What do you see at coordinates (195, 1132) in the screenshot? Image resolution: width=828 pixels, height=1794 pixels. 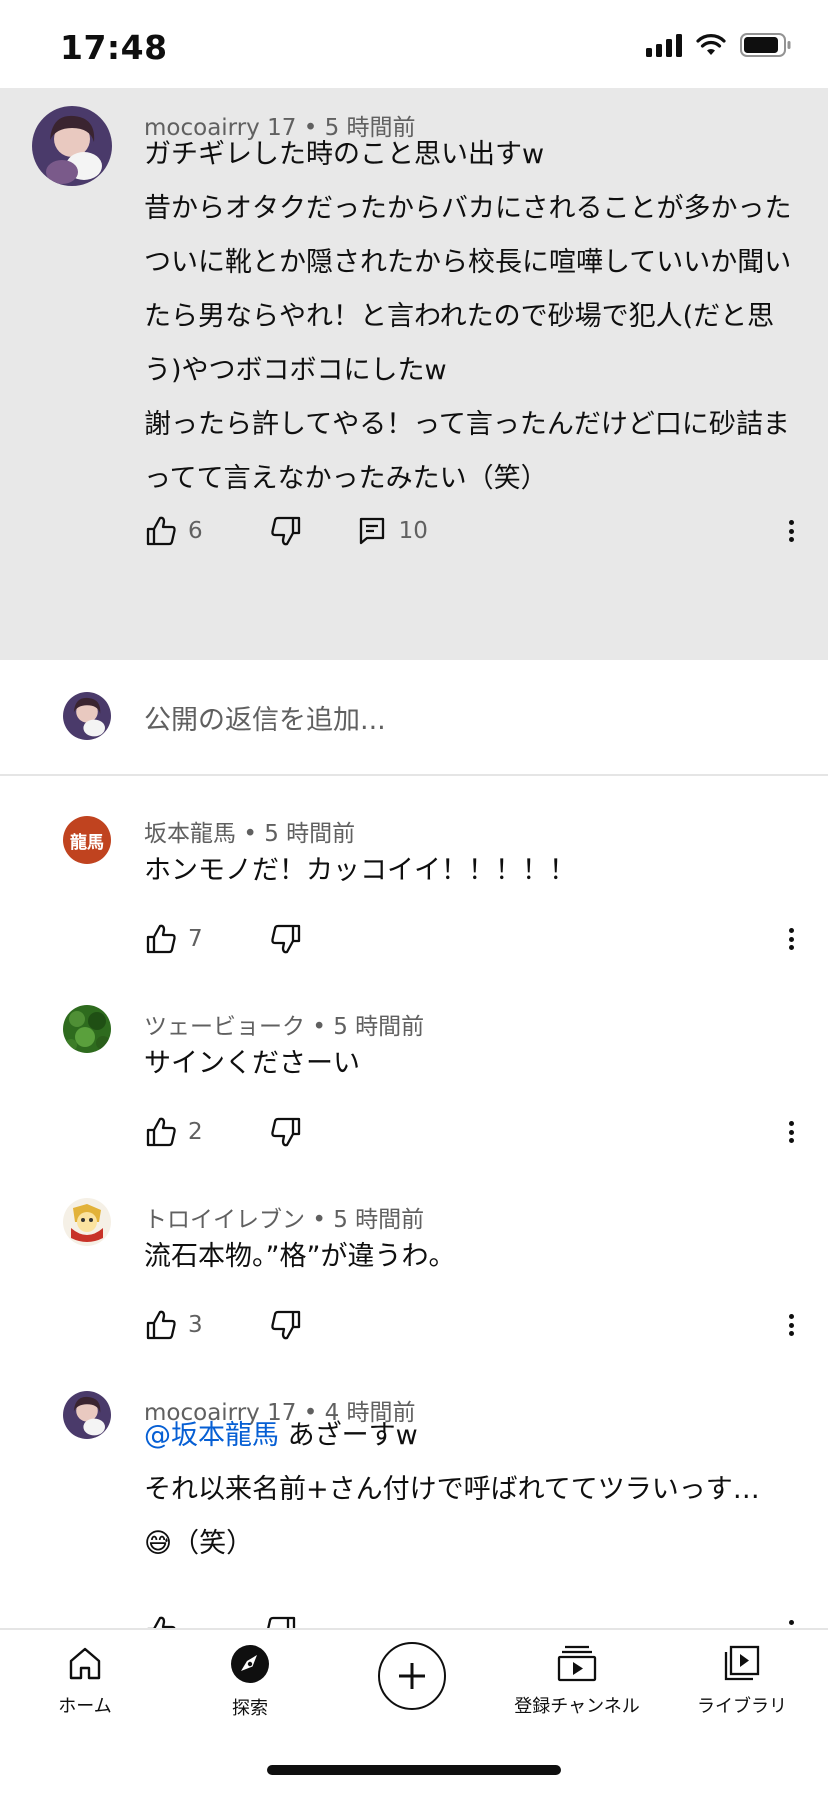 I see `like-count: 2` at bounding box center [195, 1132].